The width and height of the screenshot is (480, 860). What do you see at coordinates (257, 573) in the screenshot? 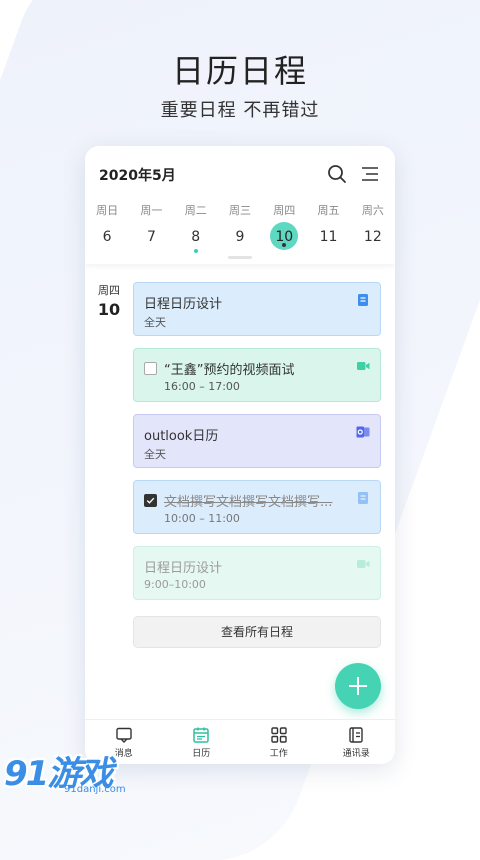
I see `event-card: 日程日历设计 9:00–10:00` at bounding box center [257, 573].